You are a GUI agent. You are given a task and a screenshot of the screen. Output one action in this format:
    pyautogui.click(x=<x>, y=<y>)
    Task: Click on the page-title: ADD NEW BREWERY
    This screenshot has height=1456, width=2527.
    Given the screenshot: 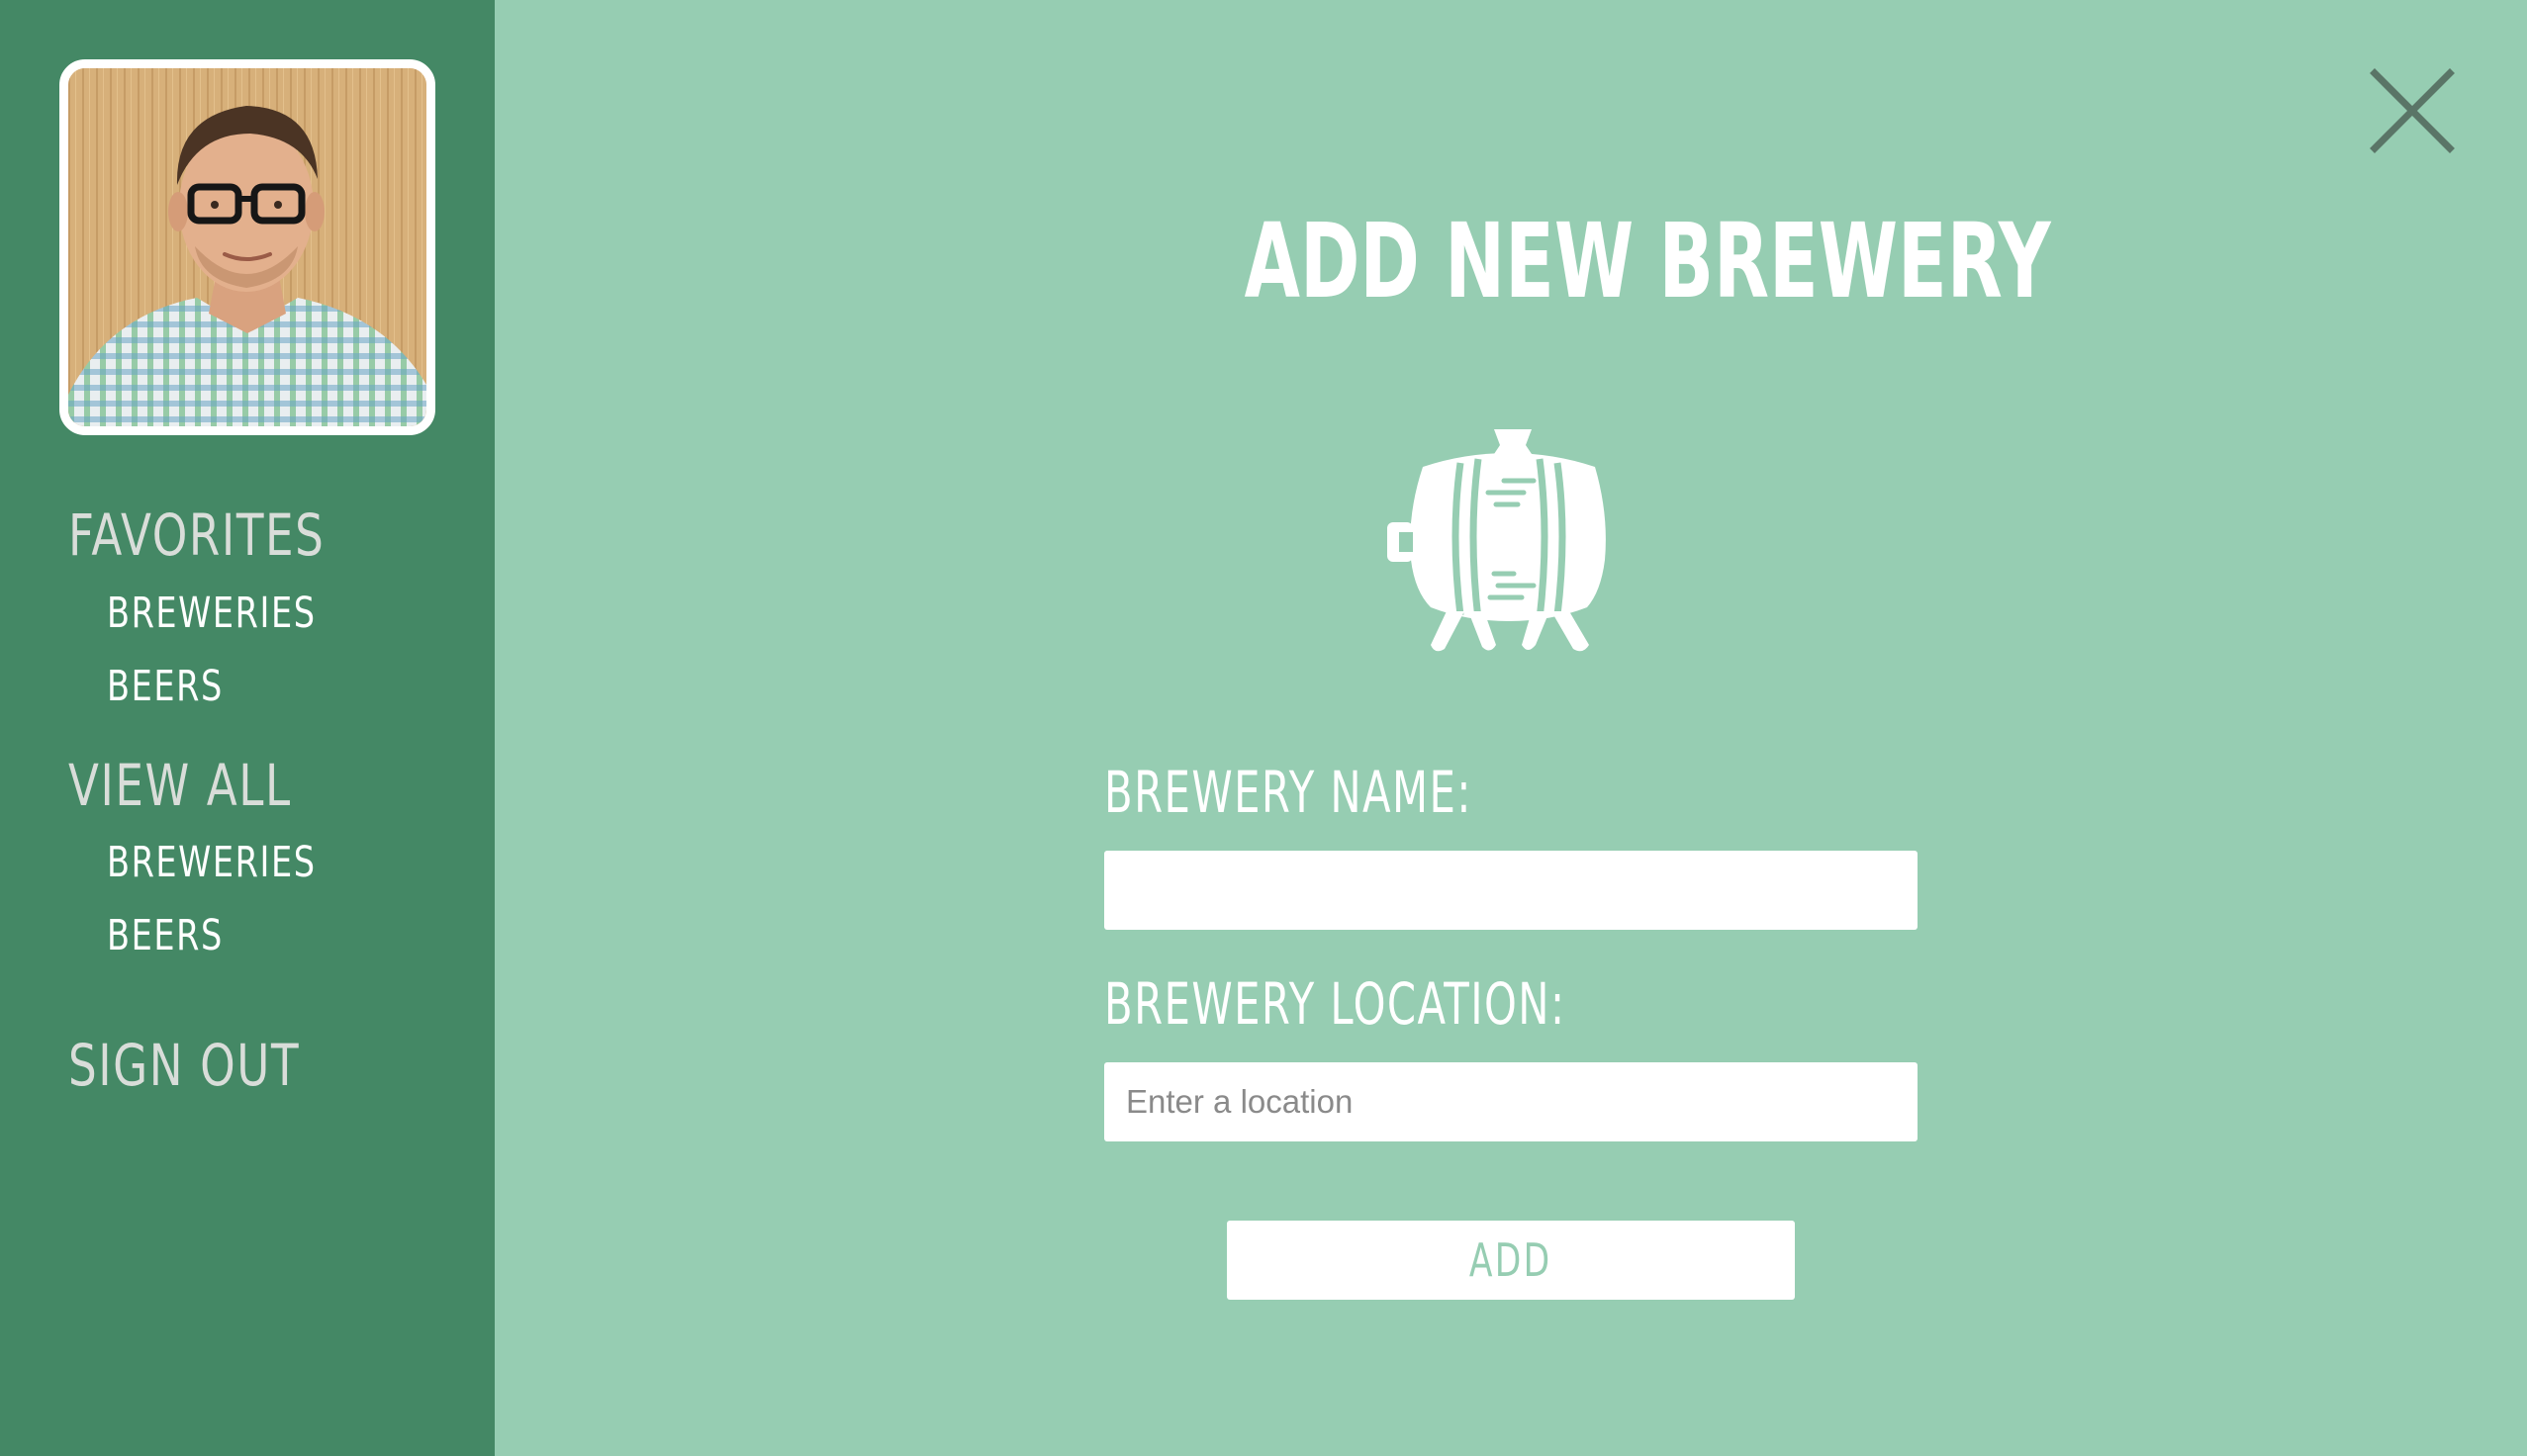 What is the action you would take?
    pyautogui.click(x=1561, y=261)
    